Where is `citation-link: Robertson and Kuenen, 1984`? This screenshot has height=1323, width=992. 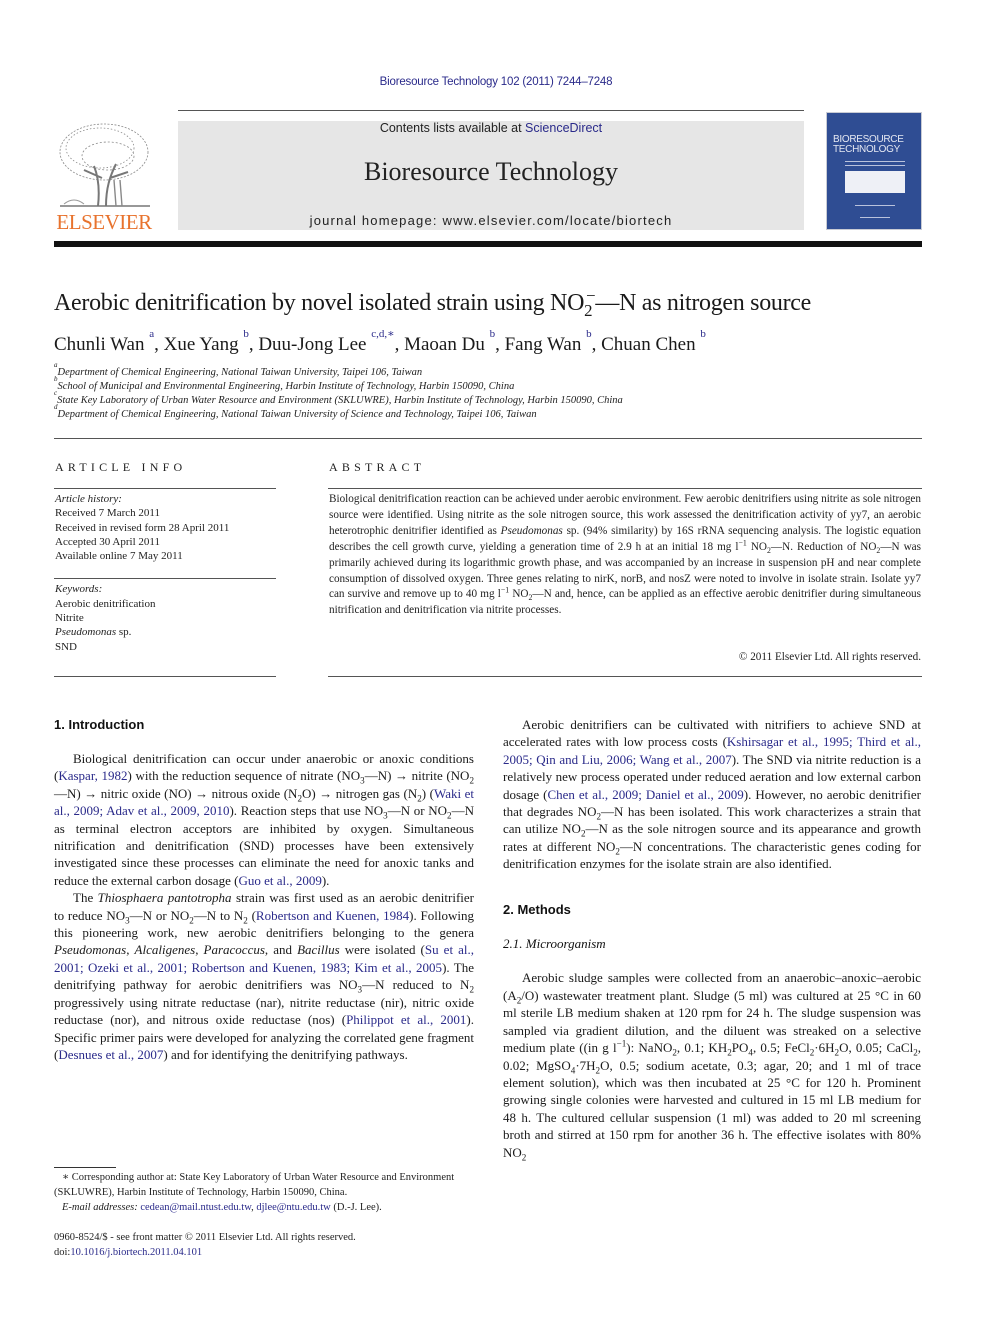
citation-link: Robertson and Kuenen, 1984 is located at coordinates (332, 915).